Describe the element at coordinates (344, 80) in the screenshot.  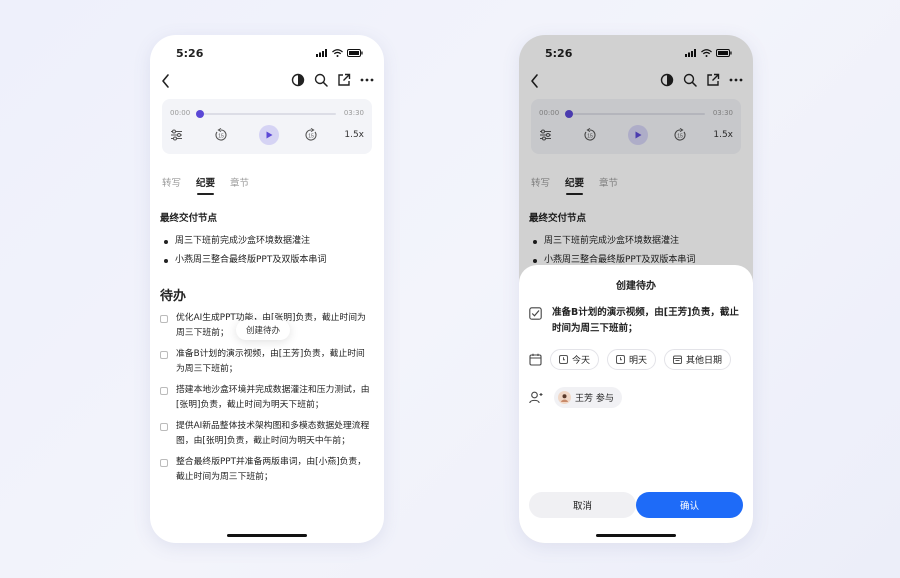
I see `share-icon` at that location.